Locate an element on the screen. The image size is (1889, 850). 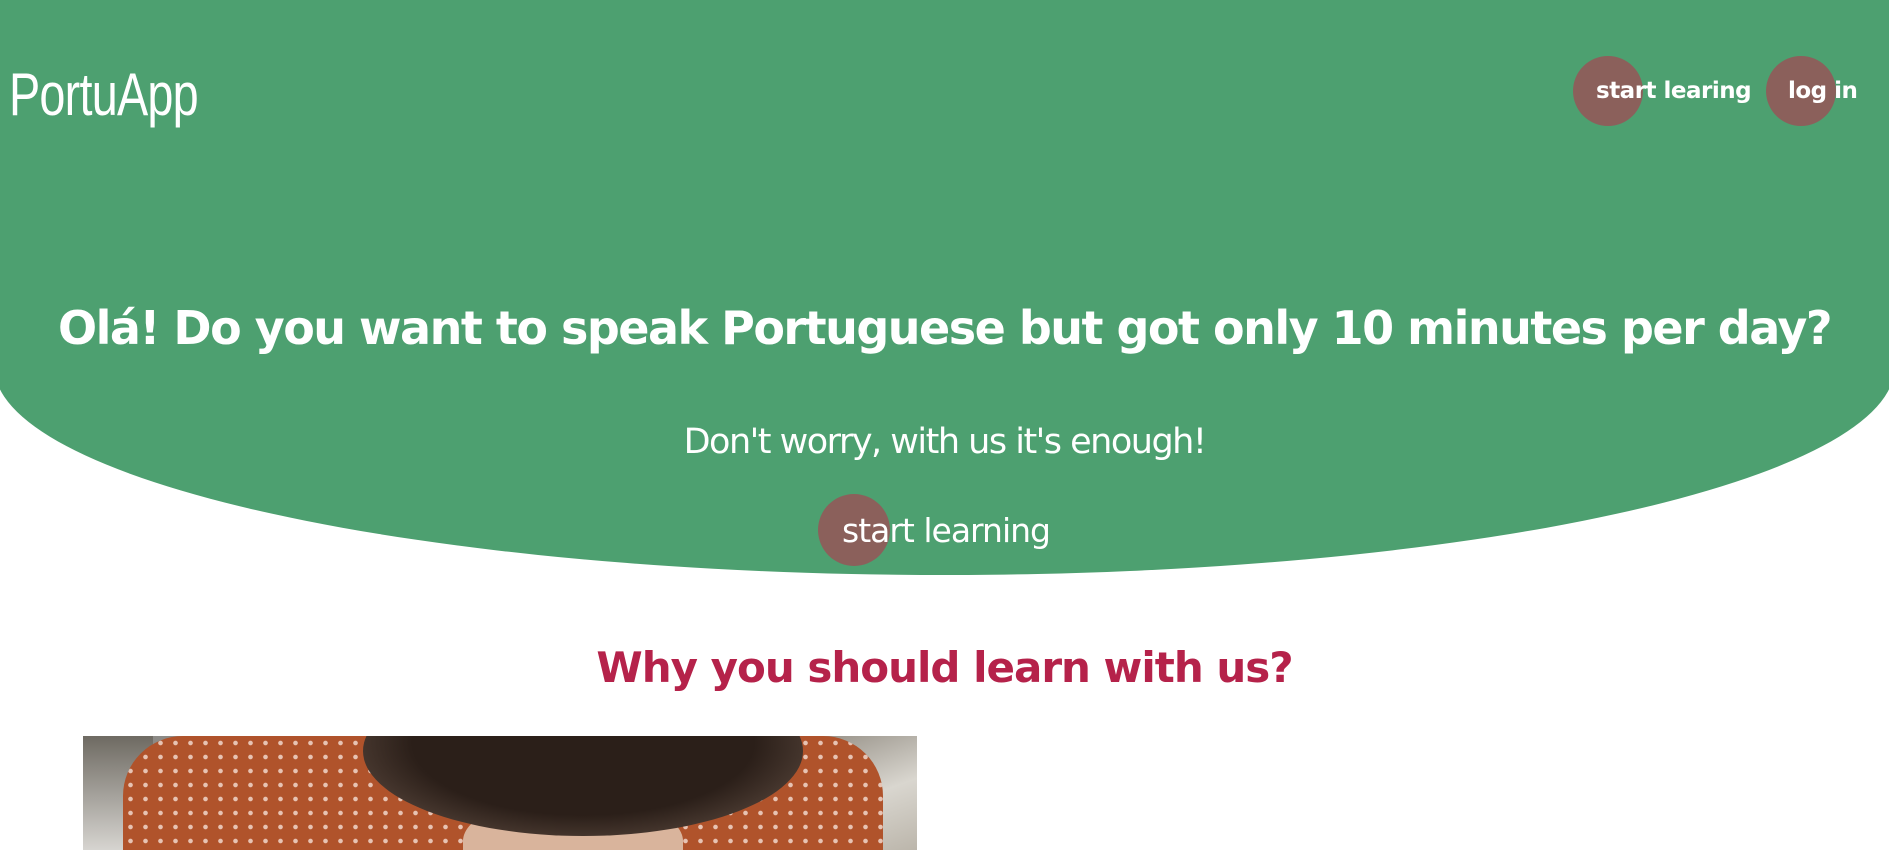
hero-subtitle: Don't worry, with us it's enough! is located at coordinates (945, 442).